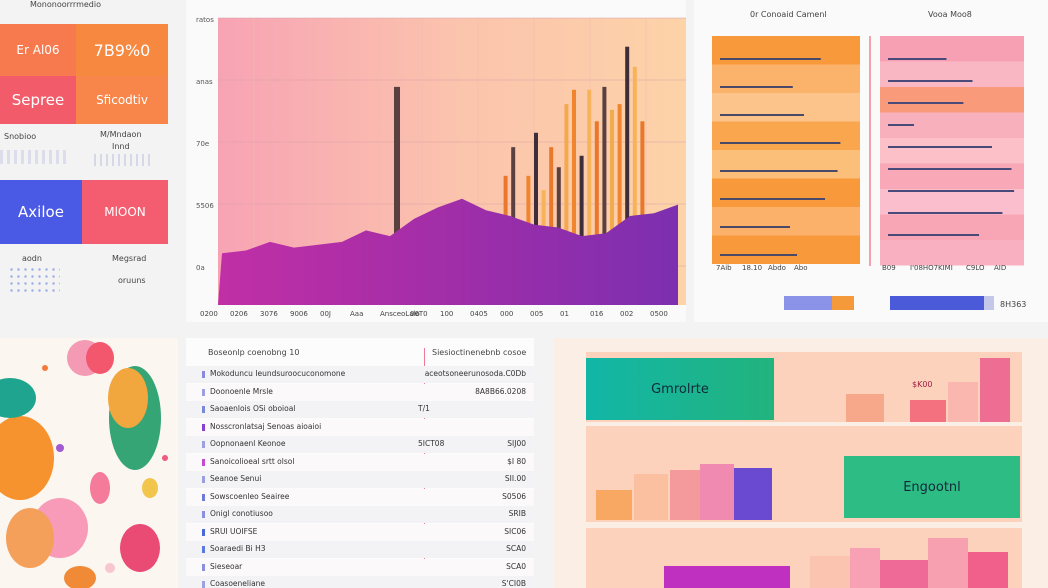 This screenshot has height=588, width=1048. Describe the element at coordinates (360, 567) in the screenshot. I see `table-row: Sieseoar SCA0` at that location.